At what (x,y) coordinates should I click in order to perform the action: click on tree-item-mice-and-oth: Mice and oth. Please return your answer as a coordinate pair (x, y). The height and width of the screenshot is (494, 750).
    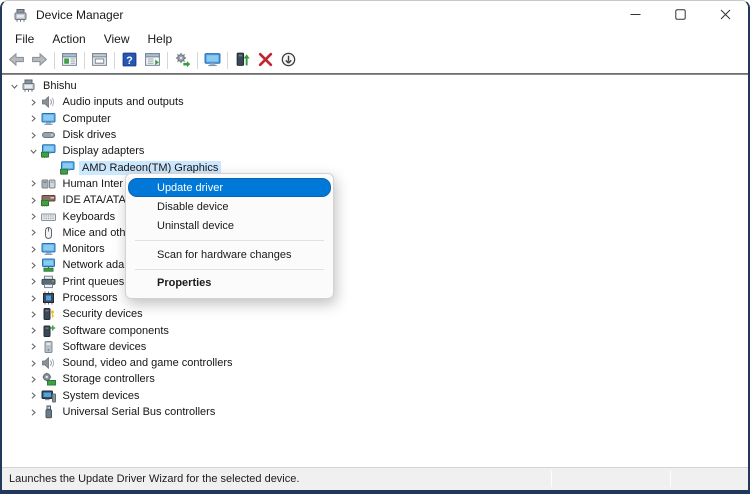
    Looking at the image, I should click on (375, 233).